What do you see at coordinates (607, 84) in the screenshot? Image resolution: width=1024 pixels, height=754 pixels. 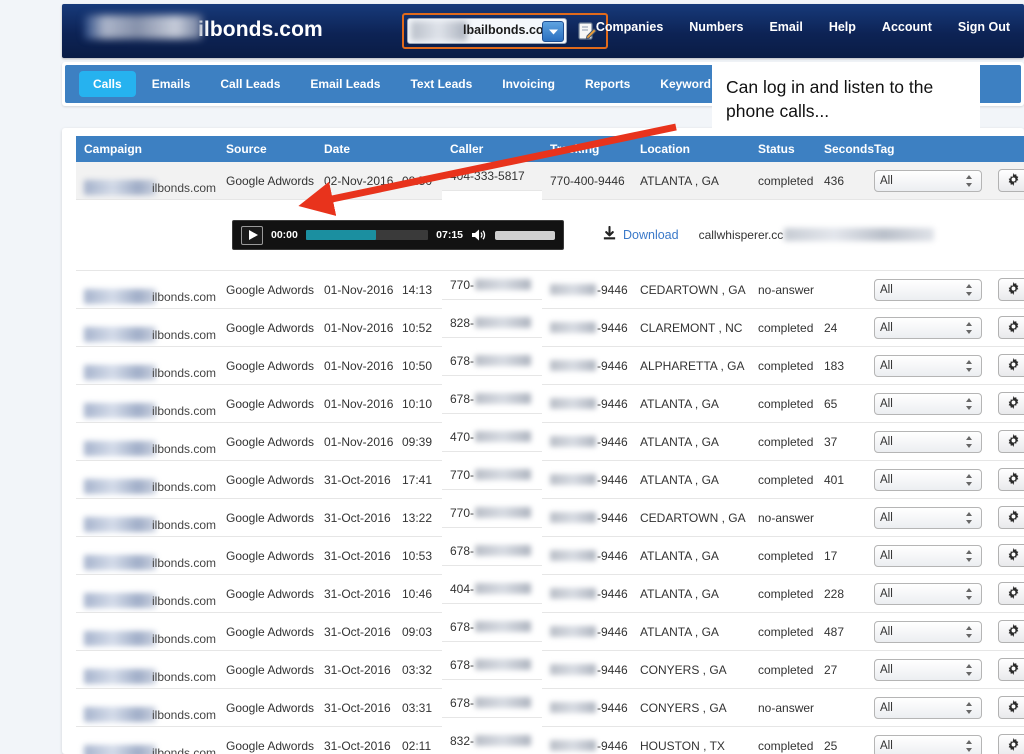 I see `tab-reports: Reports` at bounding box center [607, 84].